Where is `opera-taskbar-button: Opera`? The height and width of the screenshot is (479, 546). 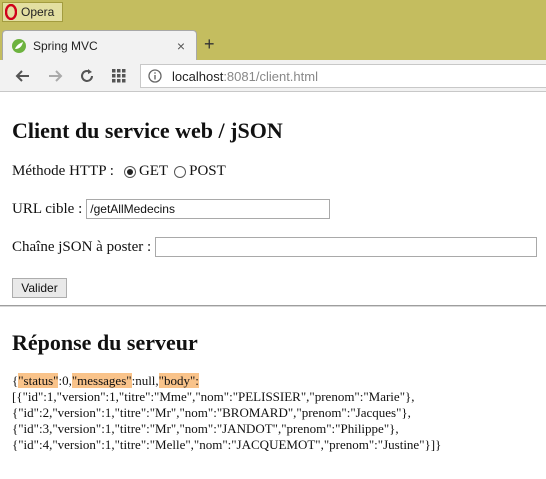 opera-taskbar-button: Opera is located at coordinates (32, 12).